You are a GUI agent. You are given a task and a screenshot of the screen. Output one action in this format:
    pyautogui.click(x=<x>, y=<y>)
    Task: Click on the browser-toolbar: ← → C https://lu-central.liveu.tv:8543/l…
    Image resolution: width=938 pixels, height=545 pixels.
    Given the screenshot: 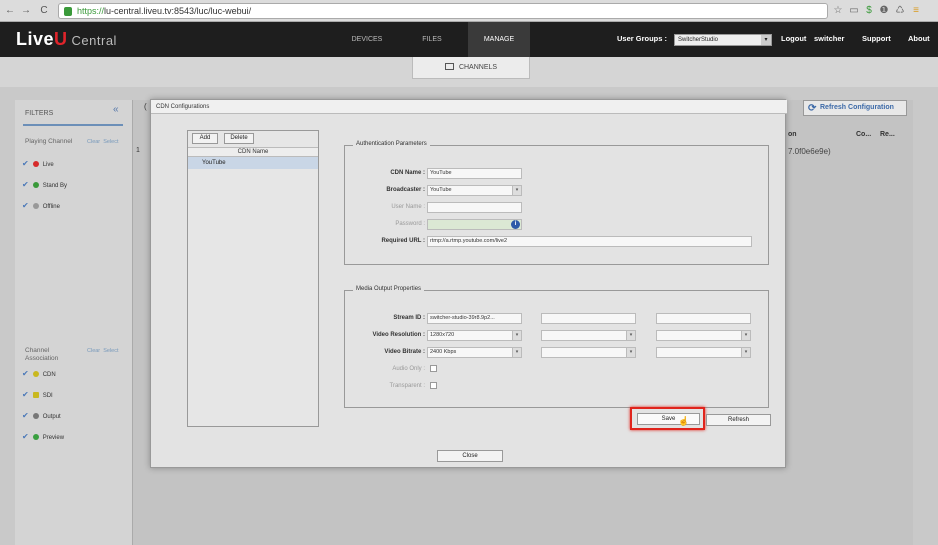 What is the action you would take?
    pyautogui.click(x=469, y=11)
    